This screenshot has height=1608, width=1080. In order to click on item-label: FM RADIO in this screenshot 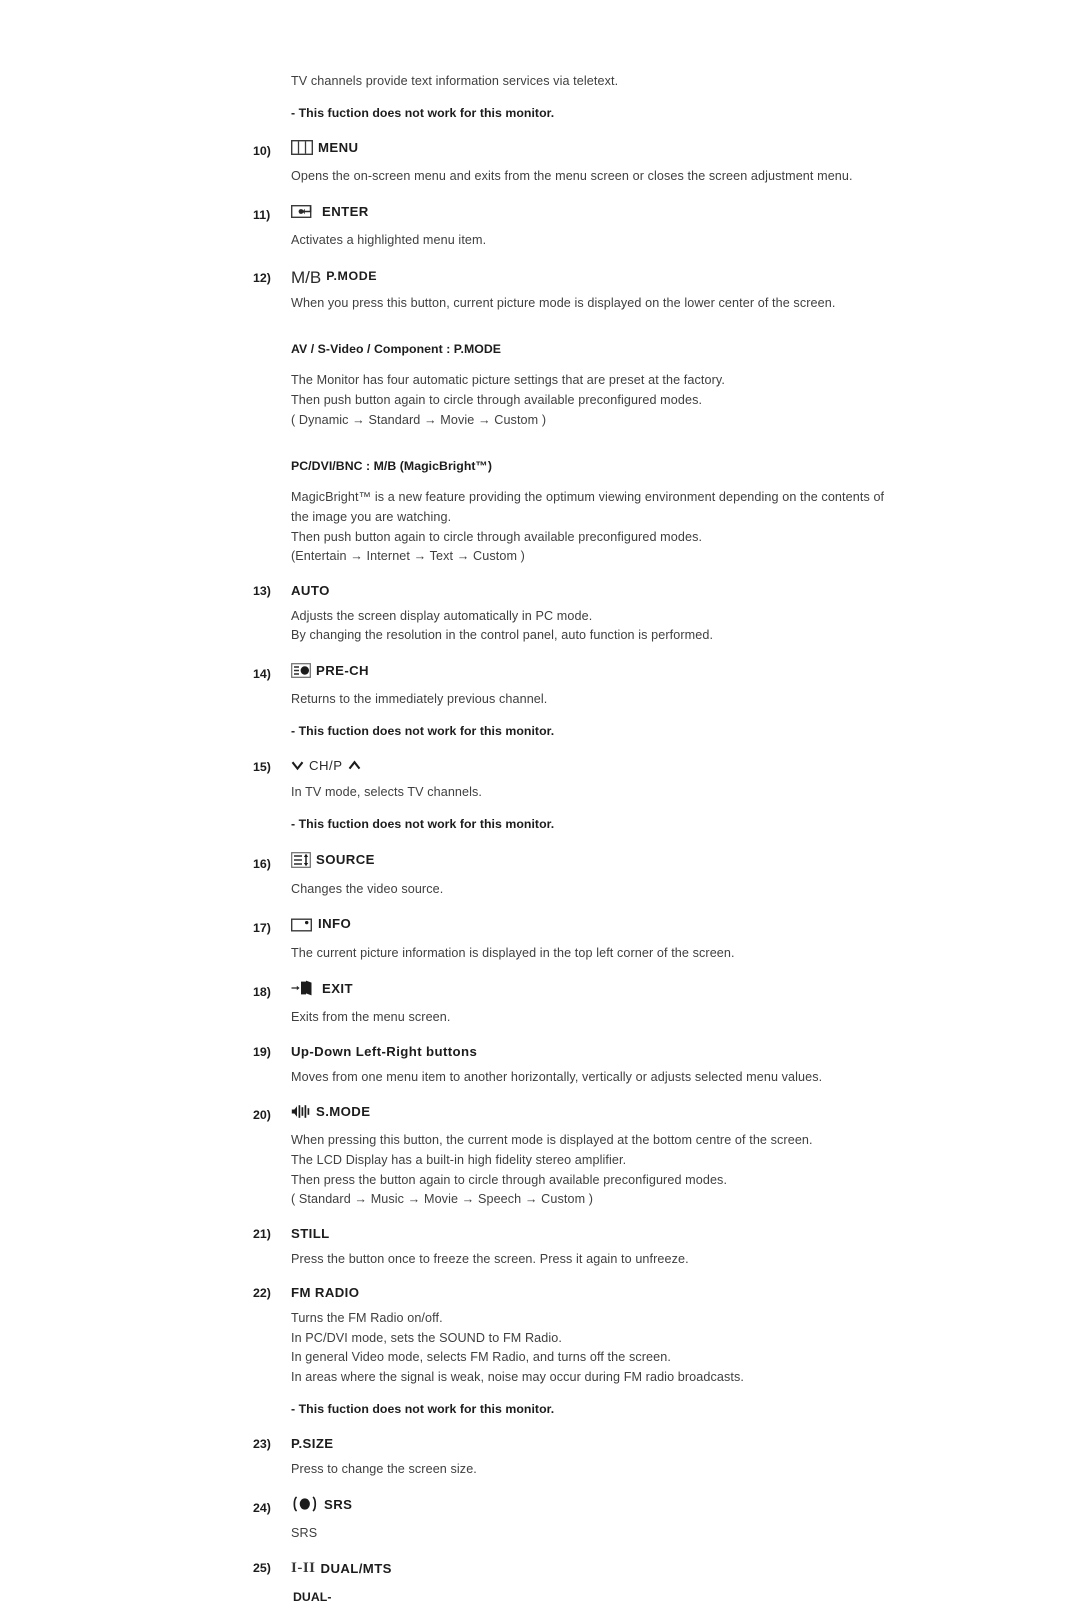, I will do `click(325, 1293)`.